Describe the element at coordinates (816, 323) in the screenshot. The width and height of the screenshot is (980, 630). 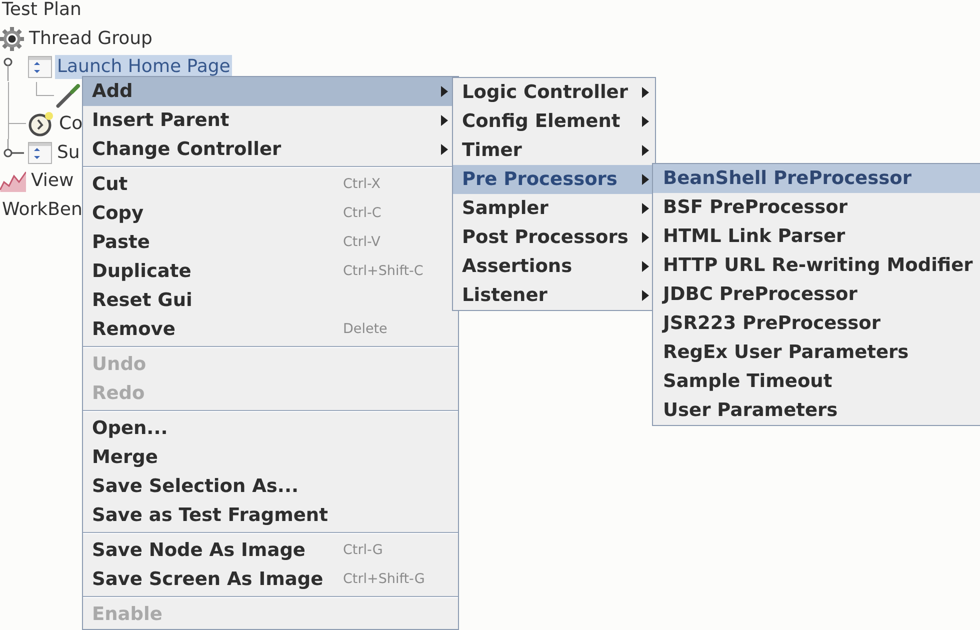
I see `menu-item: JSR223 PreProcessor` at that location.